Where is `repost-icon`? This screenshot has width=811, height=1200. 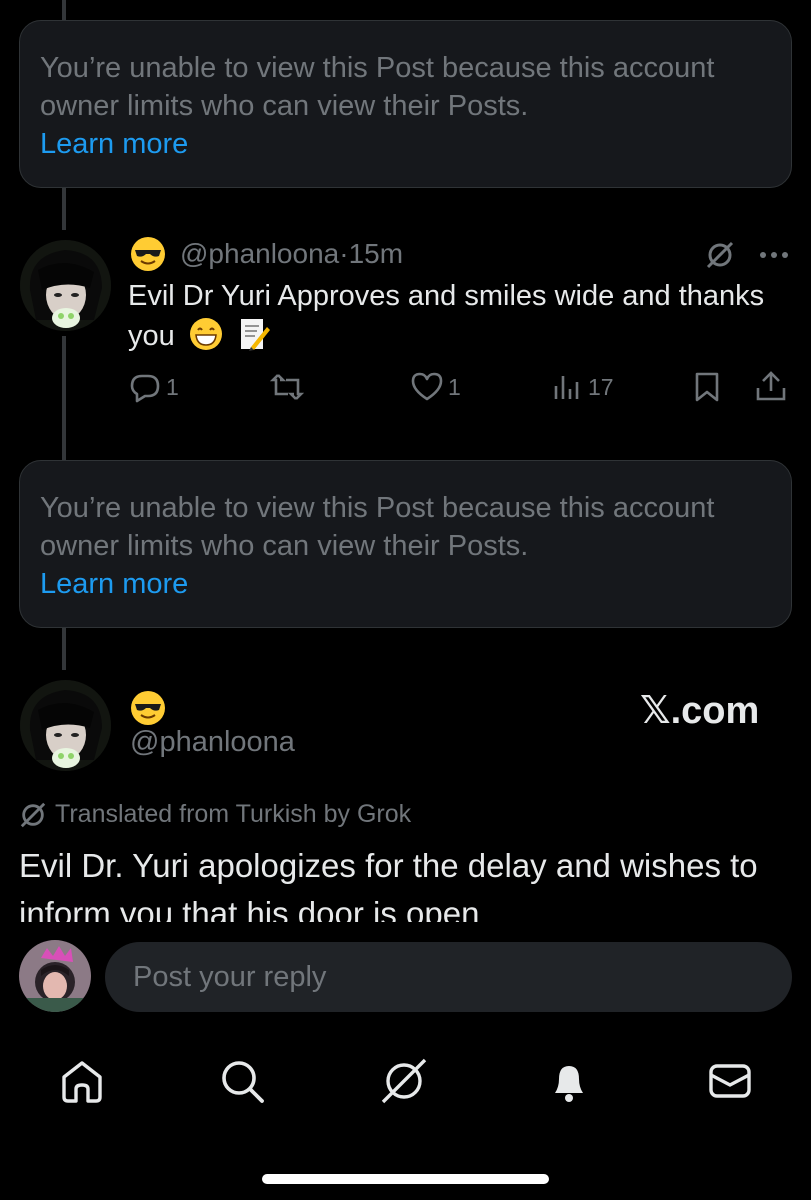
repost-icon is located at coordinates (287, 387).